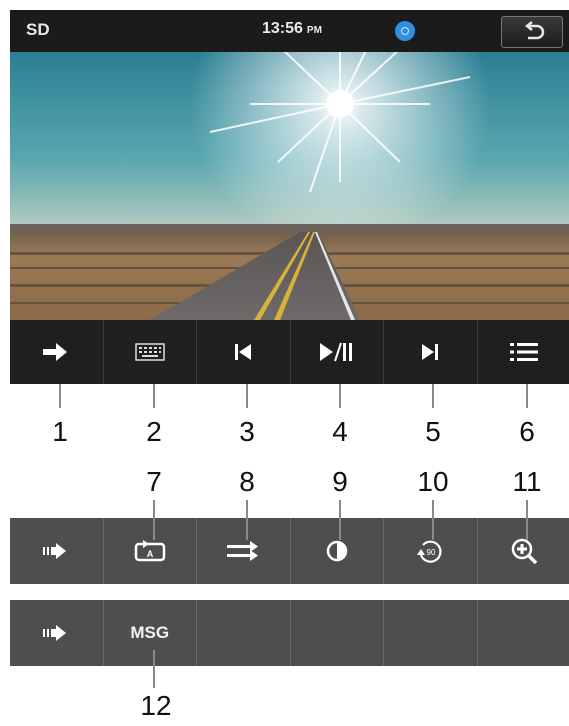 Image resolution: width=569 pixels, height=726 pixels. I want to click on control-bar-3: MSG, so click(289, 633).